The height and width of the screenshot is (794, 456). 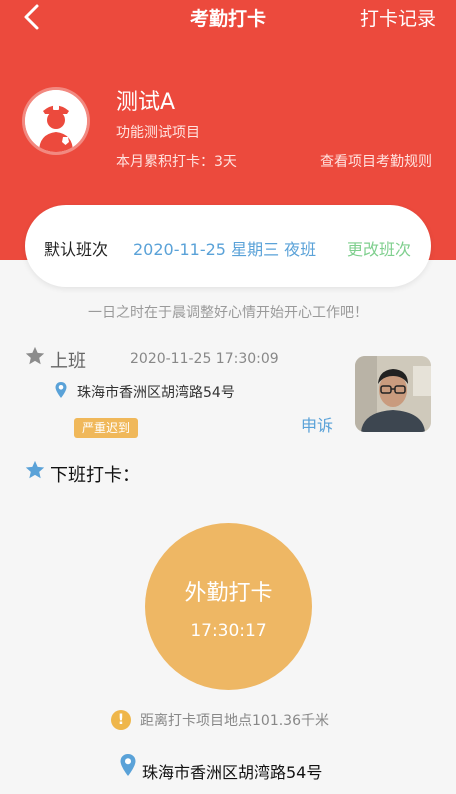 What do you see at coordinates (121, 720) in the screenshot?
I see `warning-icon: !` at bounding box center [121, 720].